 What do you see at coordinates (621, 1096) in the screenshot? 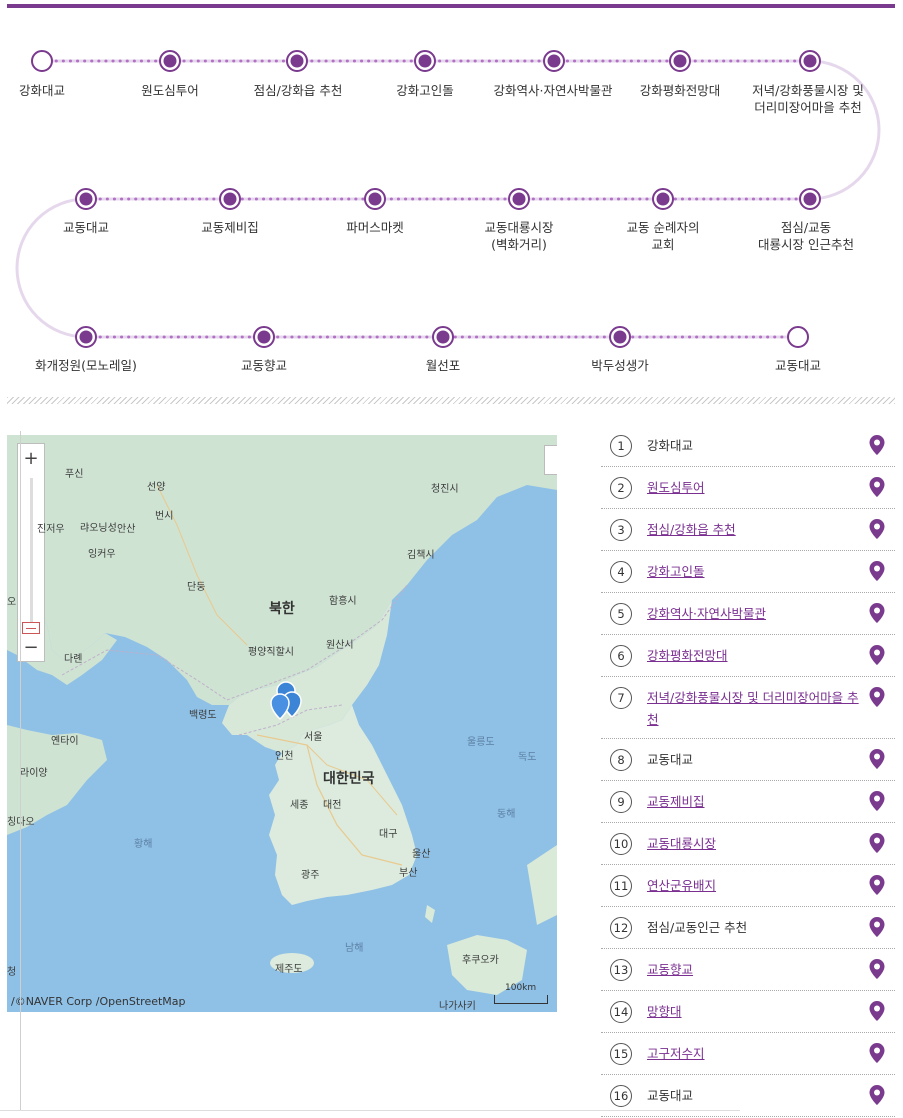
I see `poi-number-badge: 16` at bounding box center [621, 1096].